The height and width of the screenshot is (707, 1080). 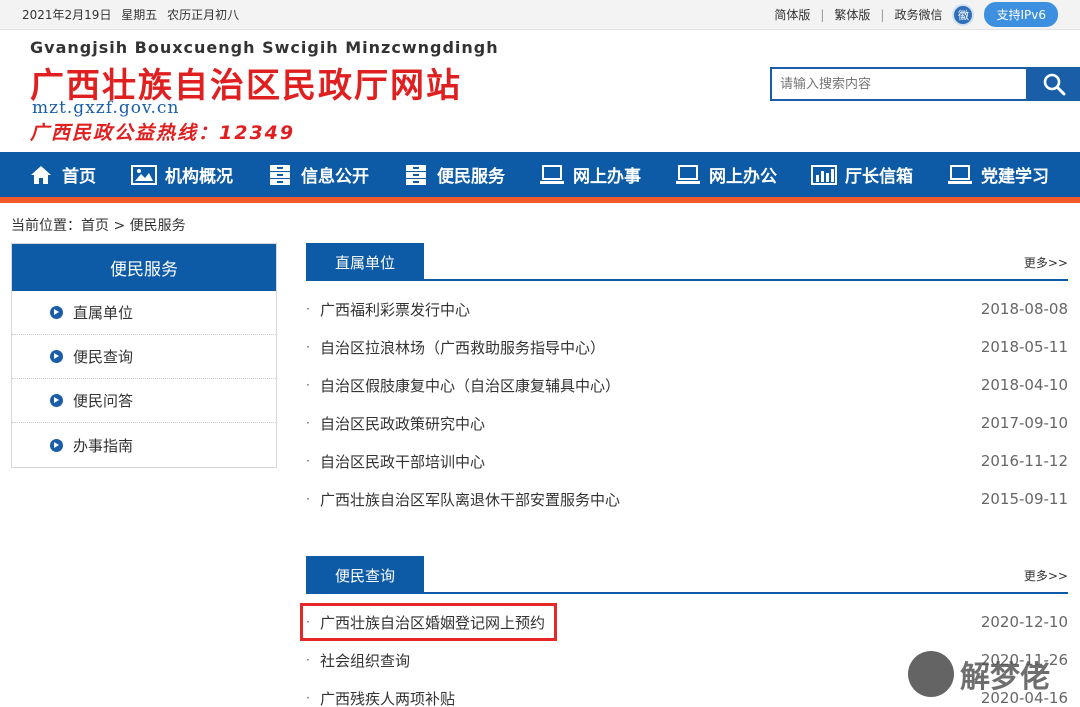 I want to click on sidebar-item-label: 直属单位, so click(x=103, y=313).